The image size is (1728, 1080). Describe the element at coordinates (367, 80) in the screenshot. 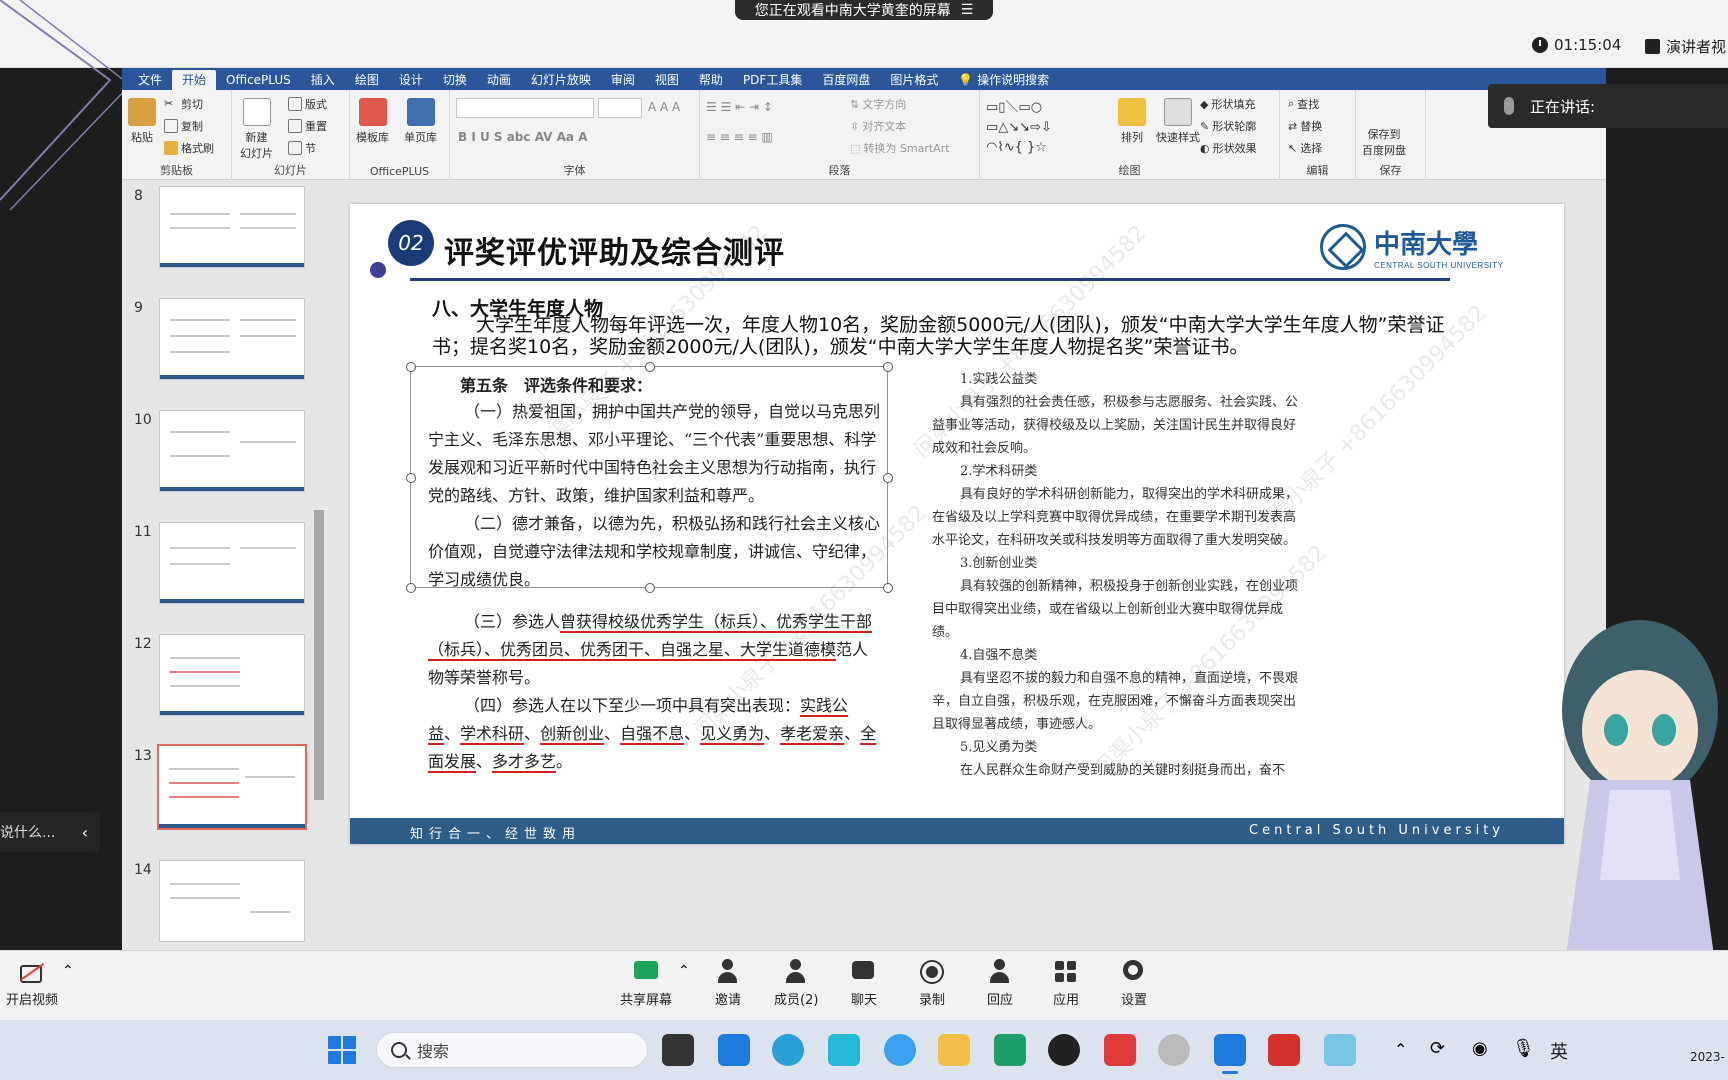

I see `tab-draw: 绘图` at that location.